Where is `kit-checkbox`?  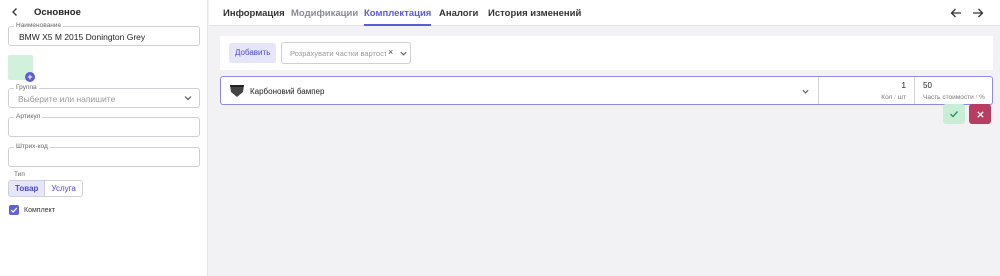
kit-checkbox is located at coordinates (14, 210).